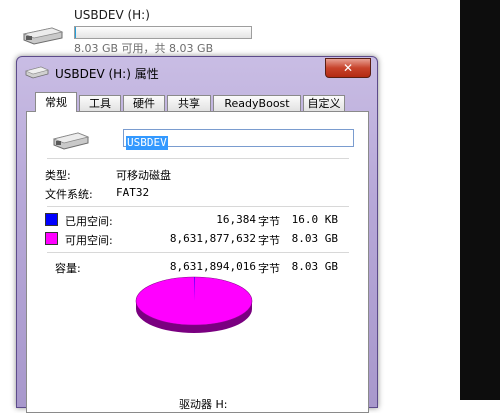 This screenshot has width=500, height=413. What do you see at coordinates (56, 102) in the screenshot?
I see `tab-general: 常规` at bounding box center [56, 102].